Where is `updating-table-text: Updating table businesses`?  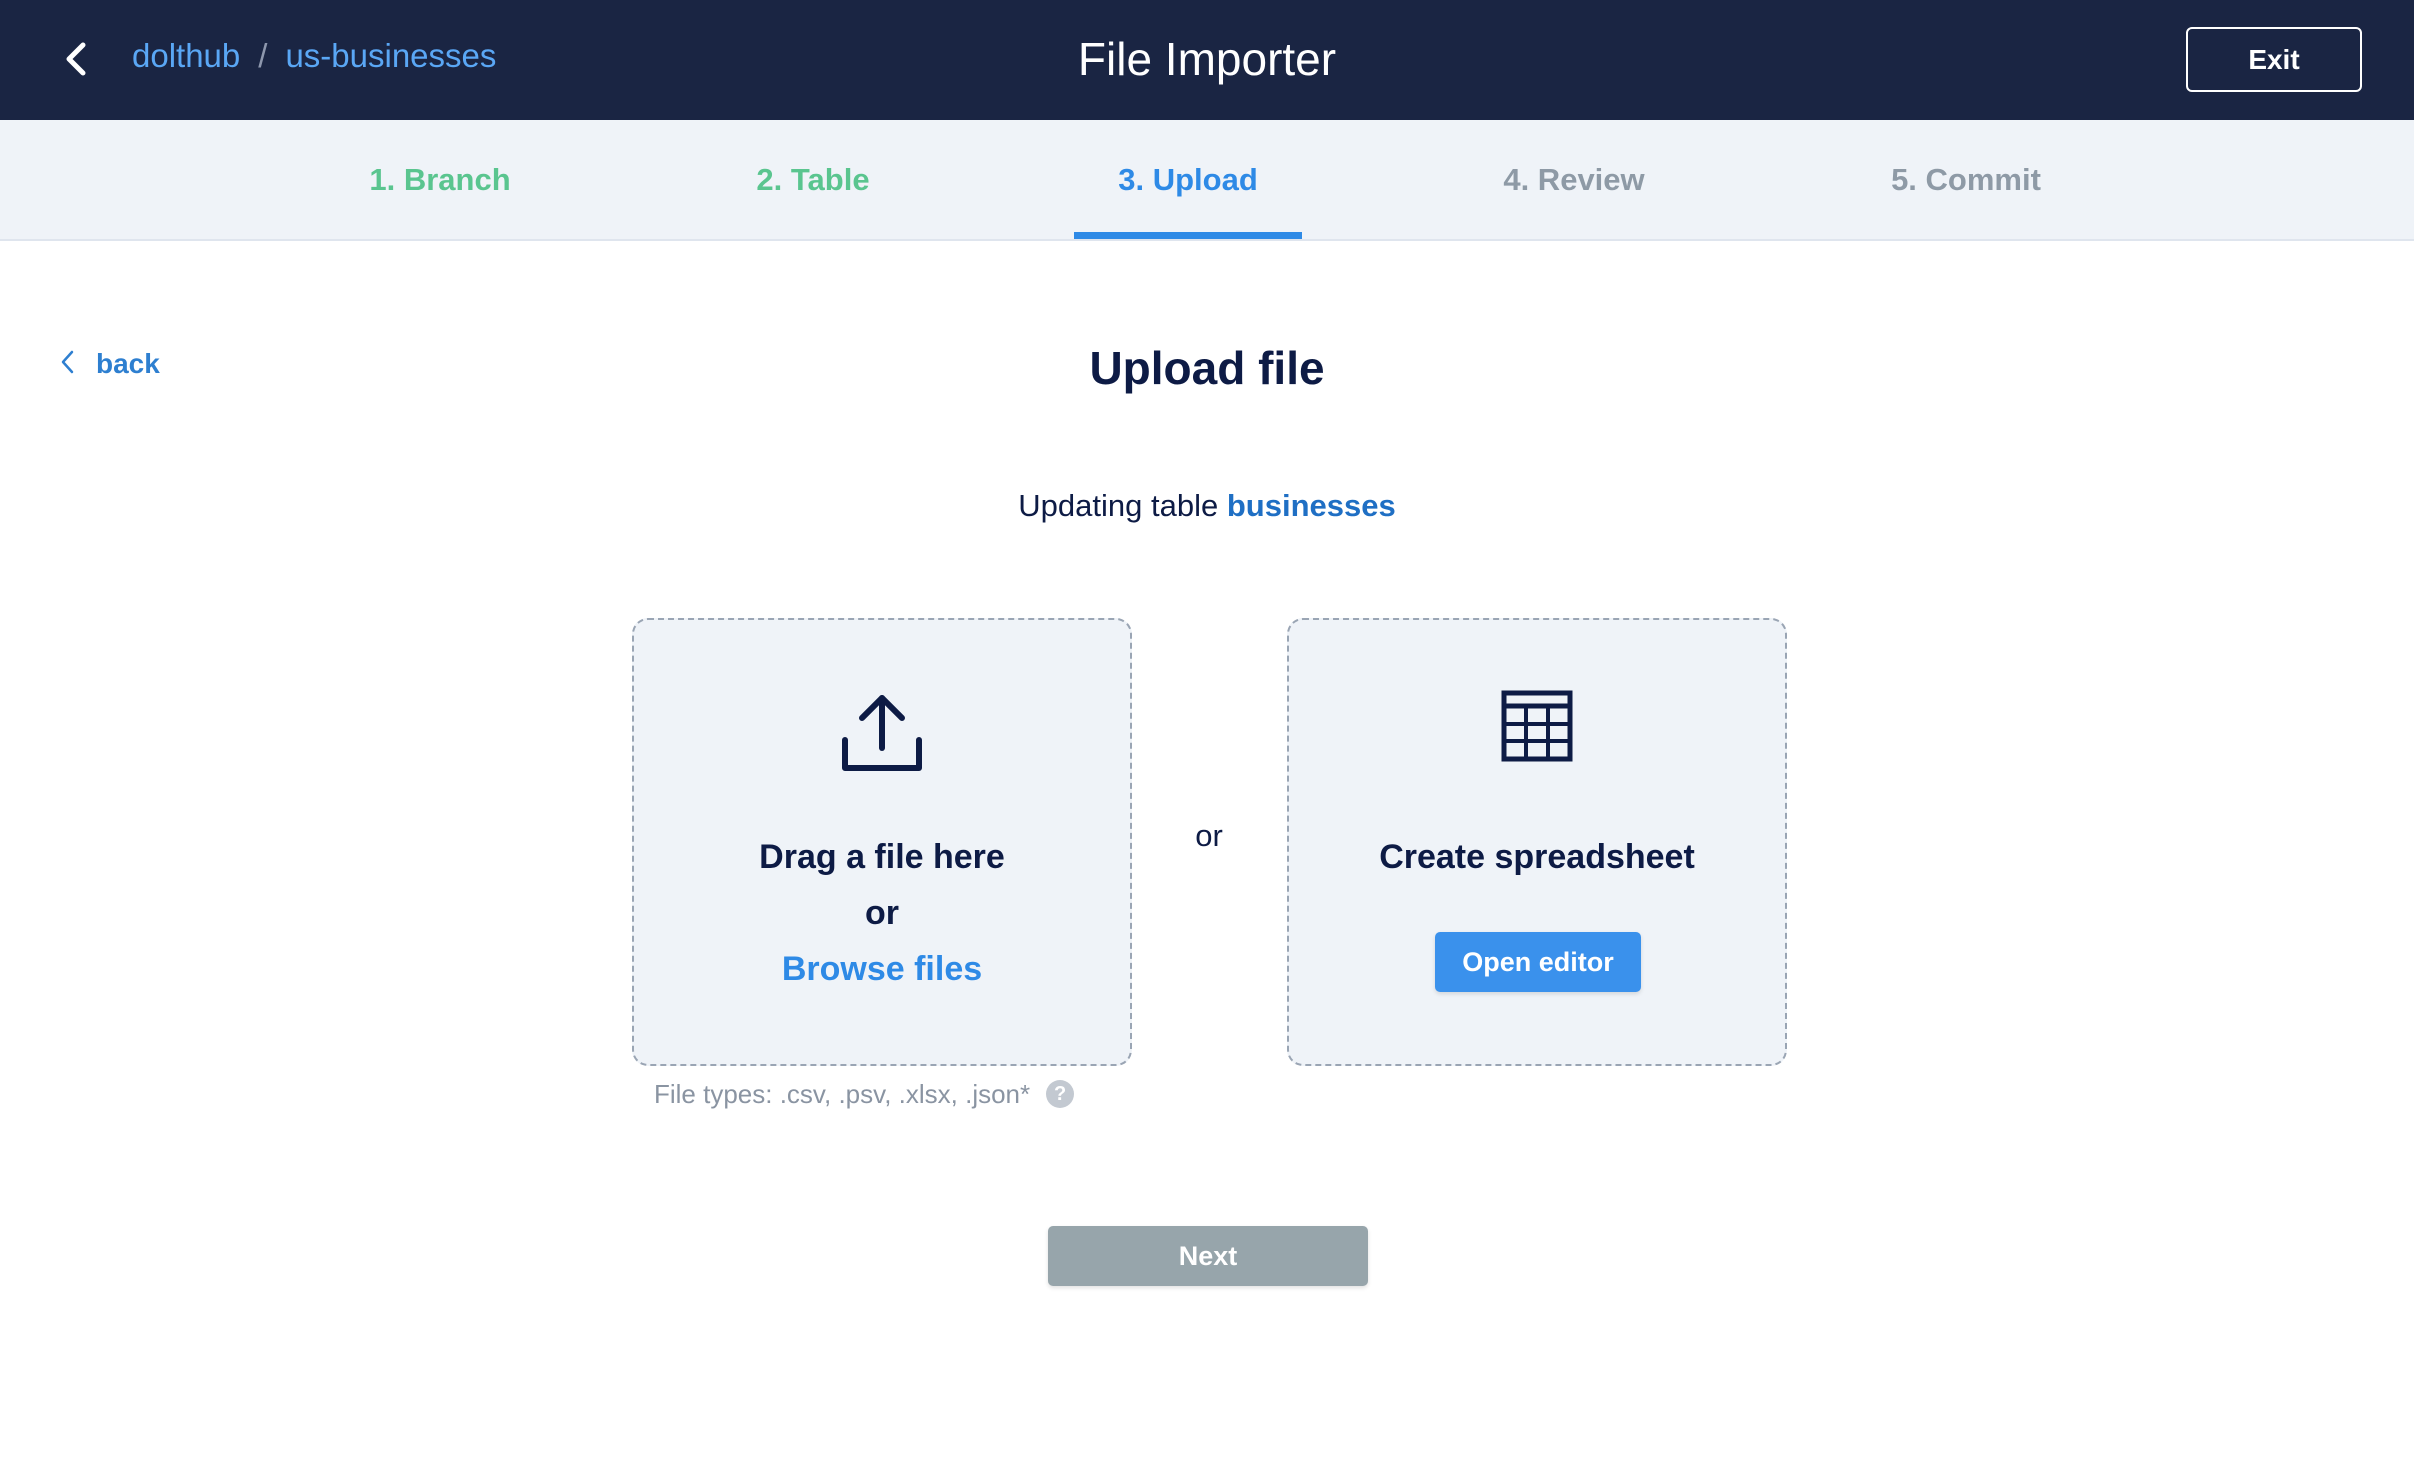
updating-table-text: Updating table businesses is located at coordinates (1207, 506).